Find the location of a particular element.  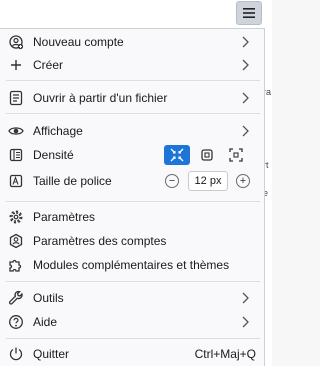

menu-item-view: Affichage is located at coordinates (132, 131).